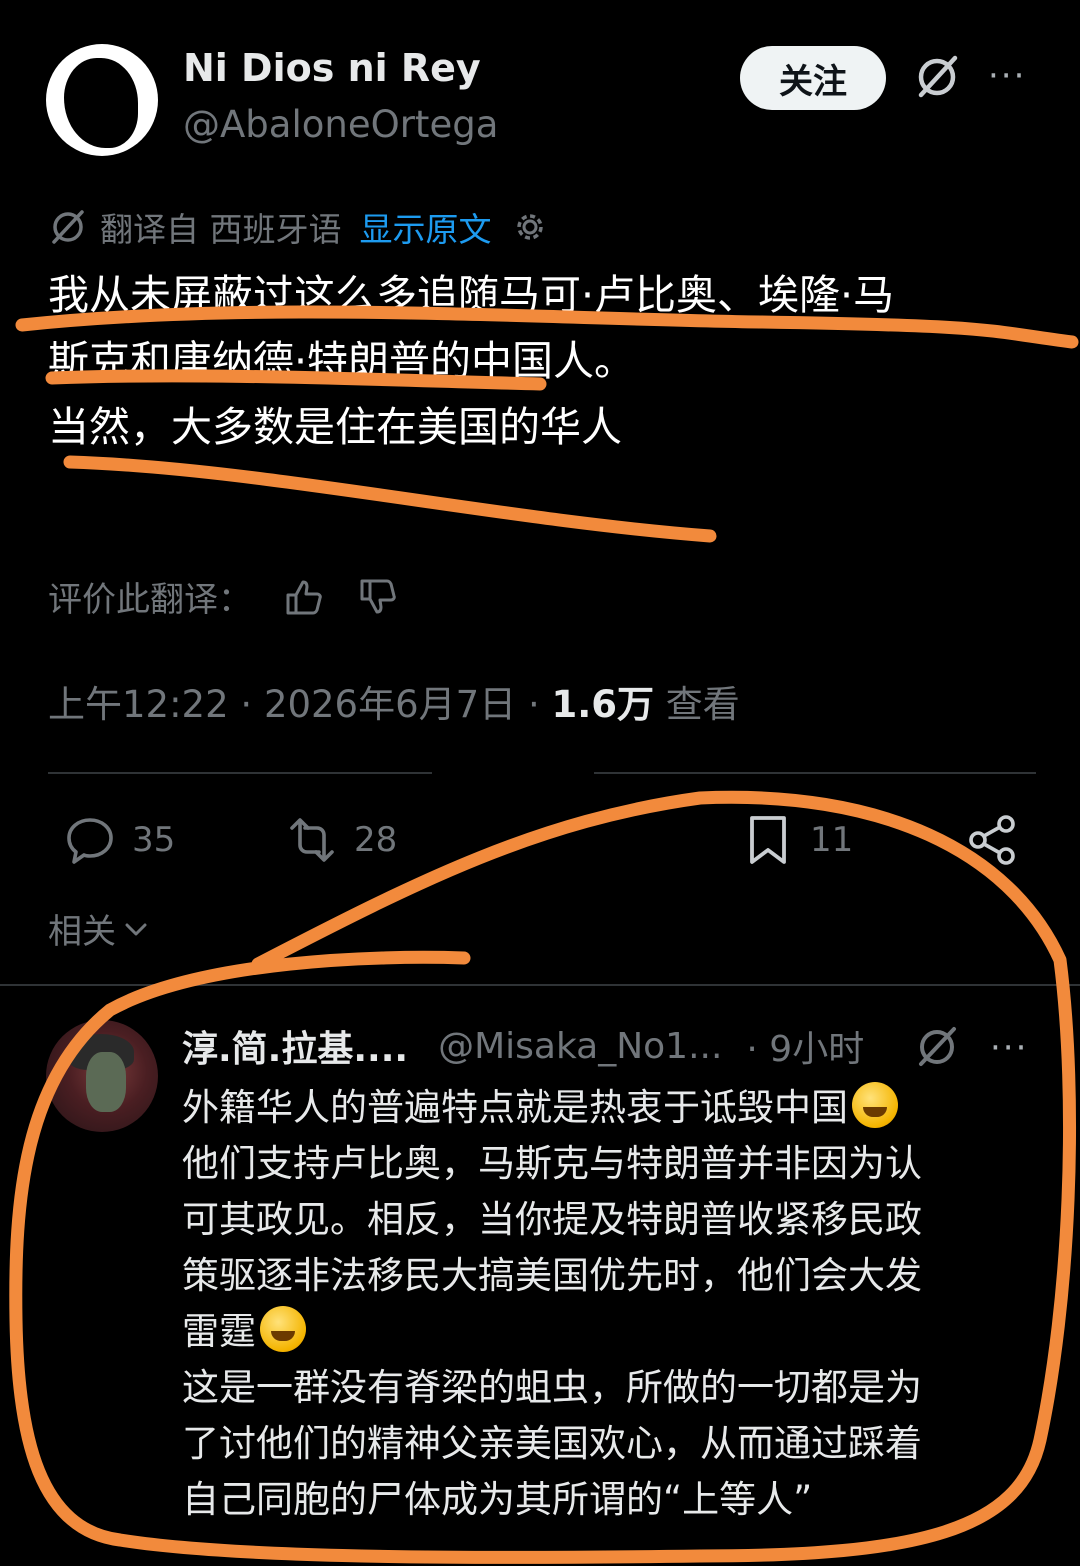 The image size is (1080, 1566). I want to click on thumbs-down-icon, so click(378, 597).